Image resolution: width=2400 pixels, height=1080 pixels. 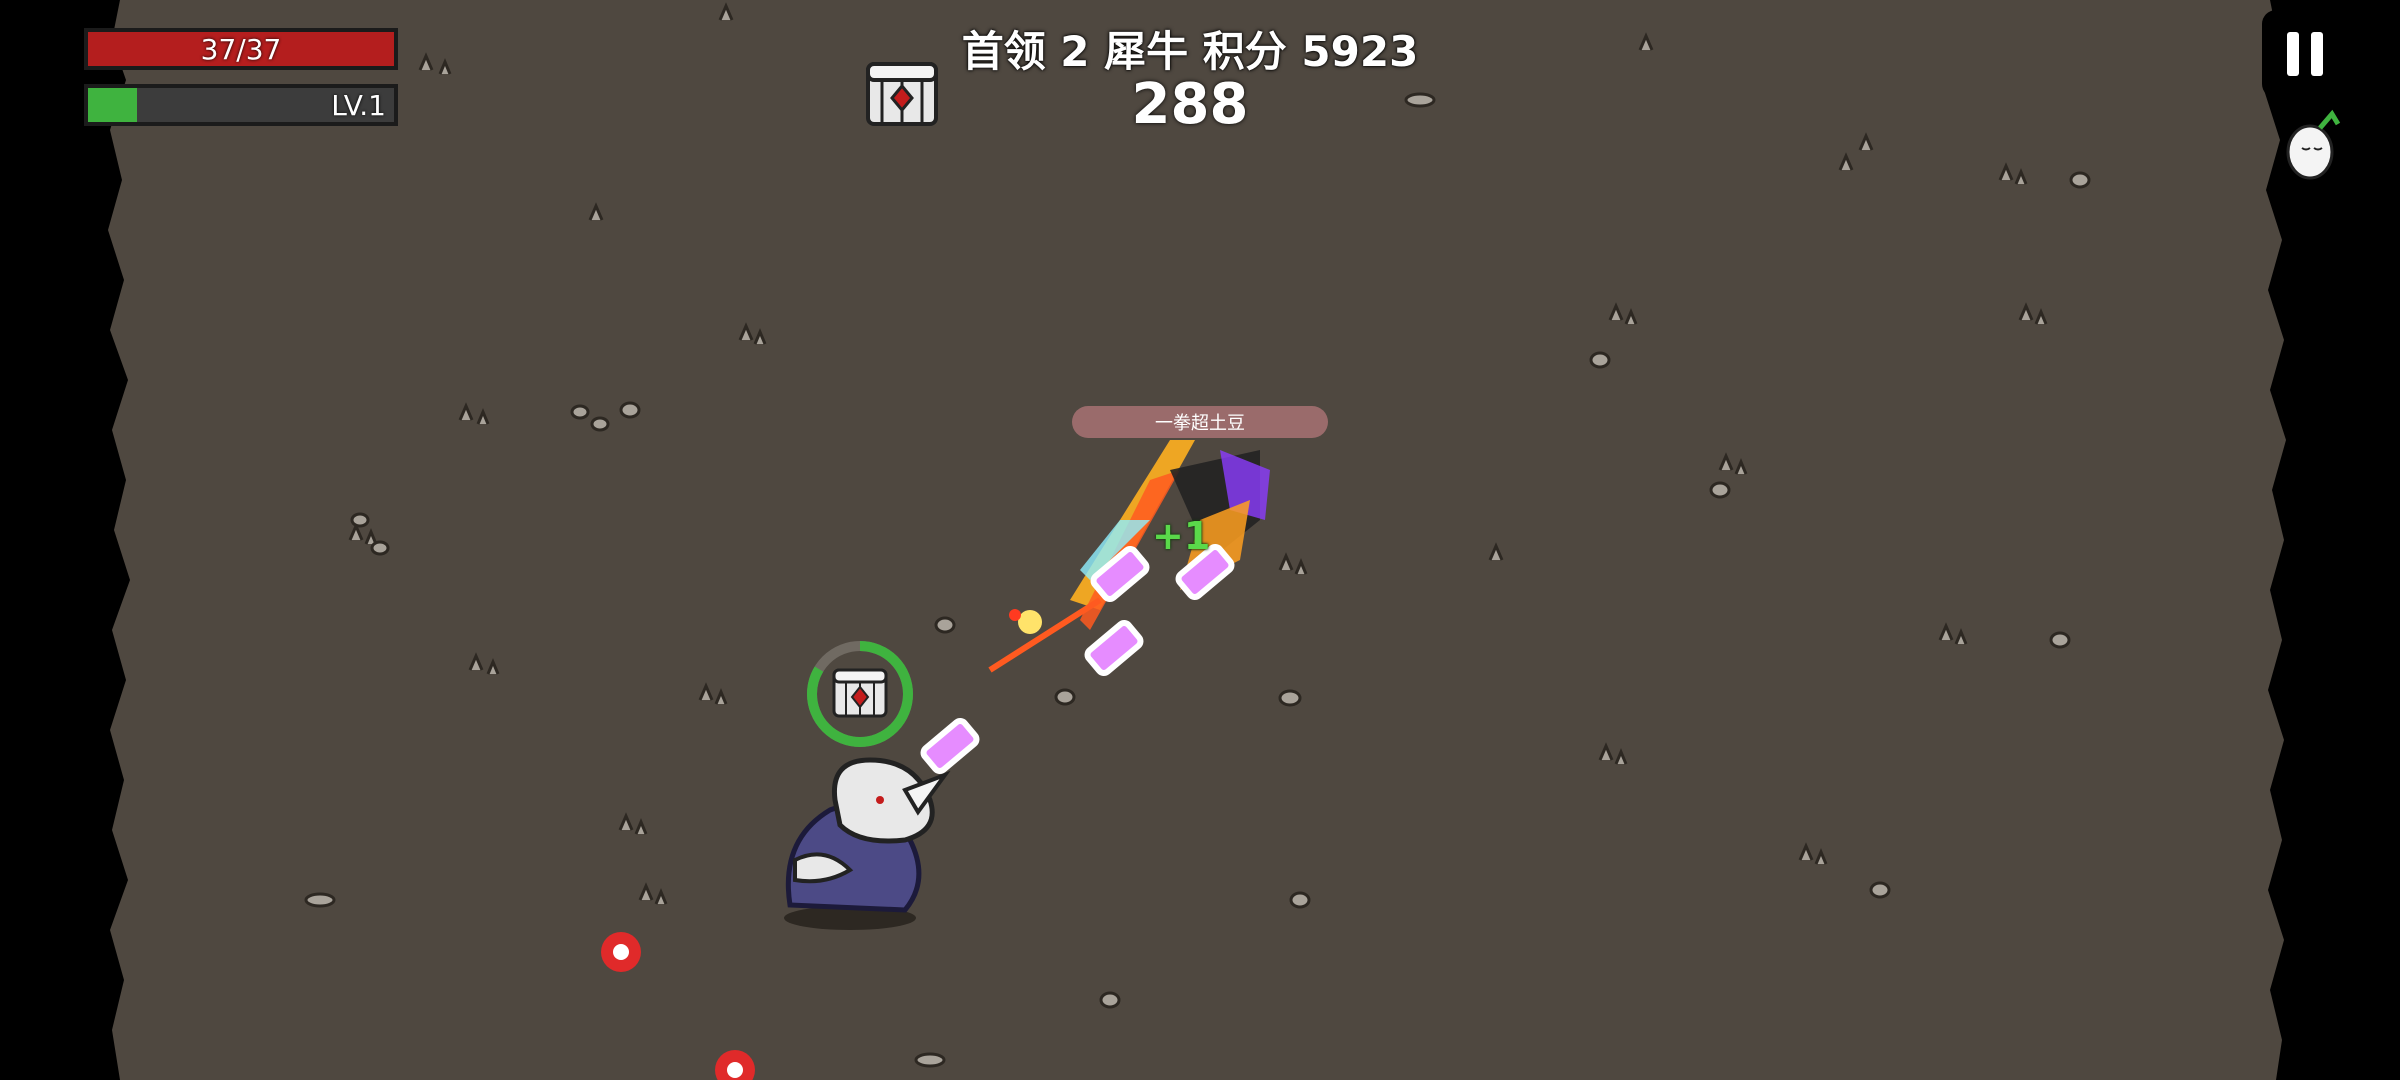 I want to click on level-text: LV.1, so click(x=358, y=105).